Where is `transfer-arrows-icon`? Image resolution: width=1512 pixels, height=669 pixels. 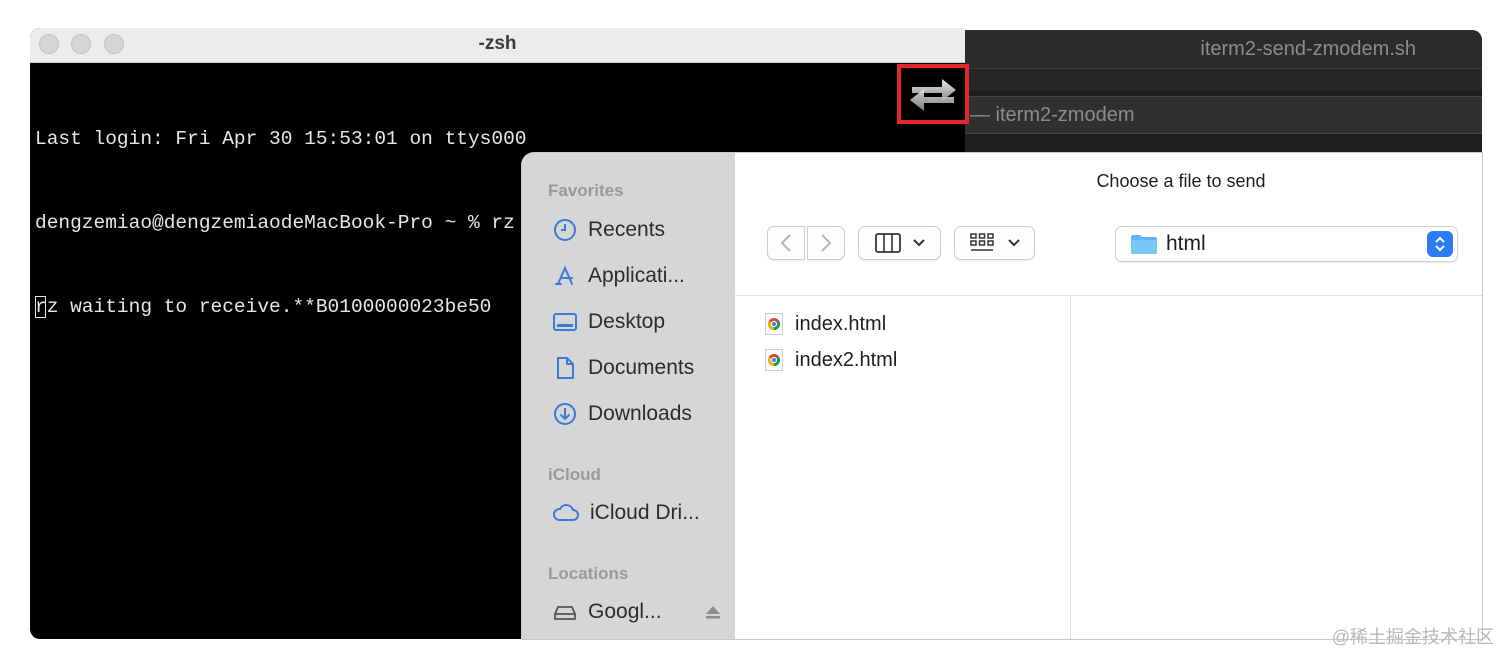
transfer-arrows-icon is located at coordinates (933, 95).